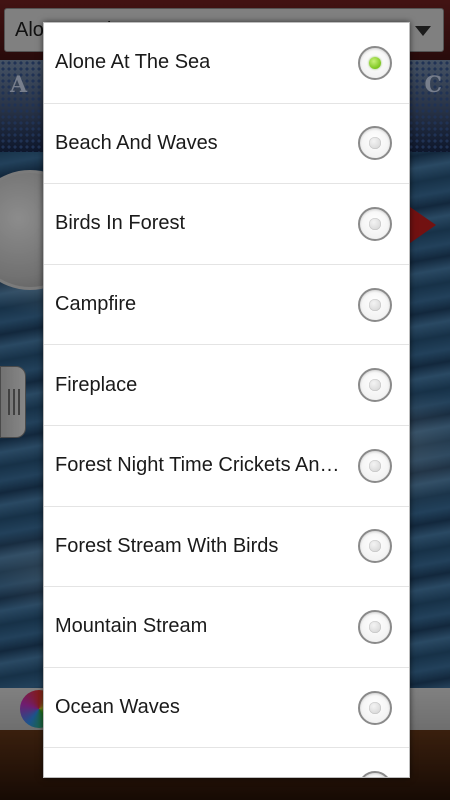 This screenshot has width=450, height=800. Describe the element at coordinates (200, 224) in the screenshot. I see `option-label: Birds In Forest` at that location.